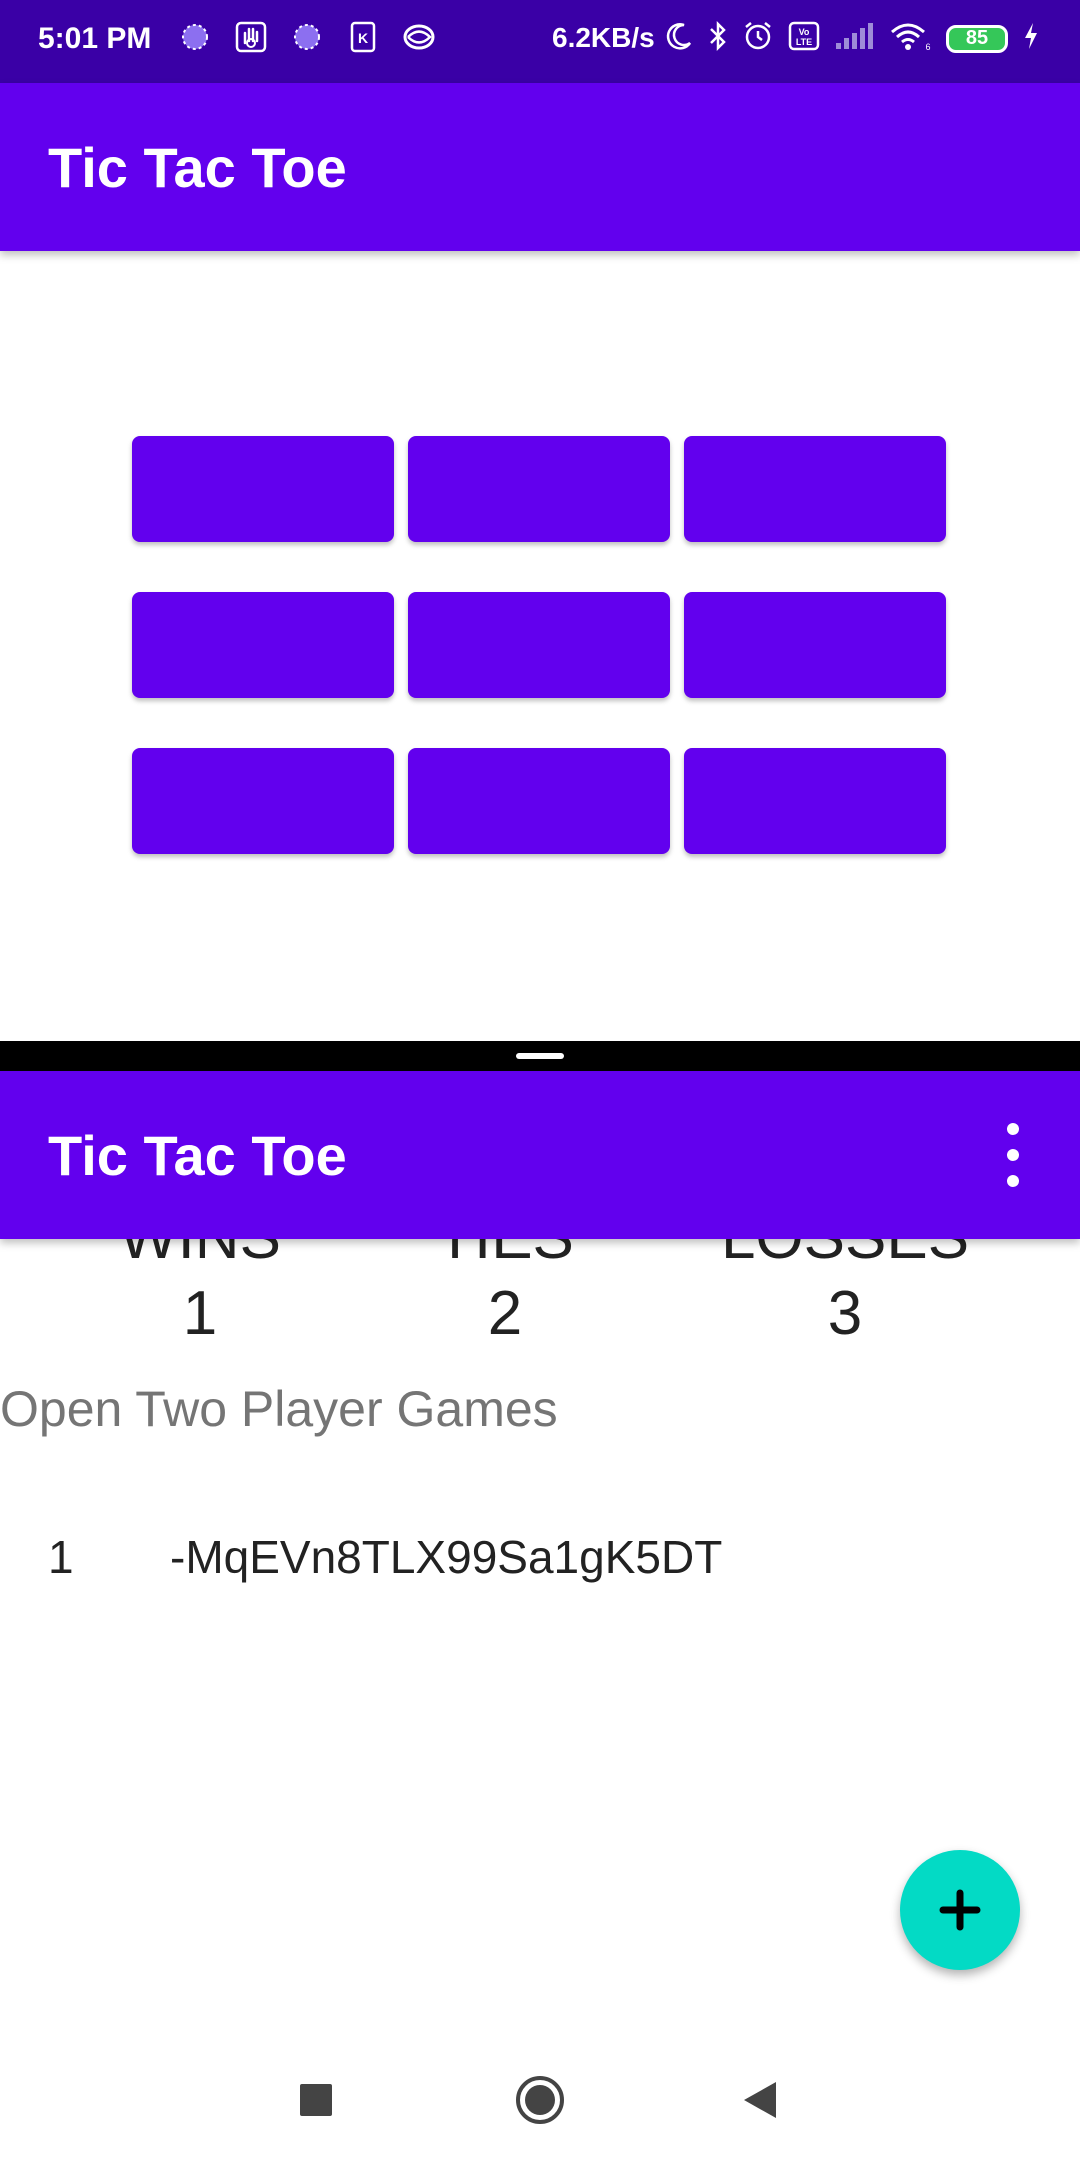 This screenshot has height=2160, width=1080. Describe the element at coordinates (718, 38) in the screenshot. I see `bluetooth-icon` at that location.